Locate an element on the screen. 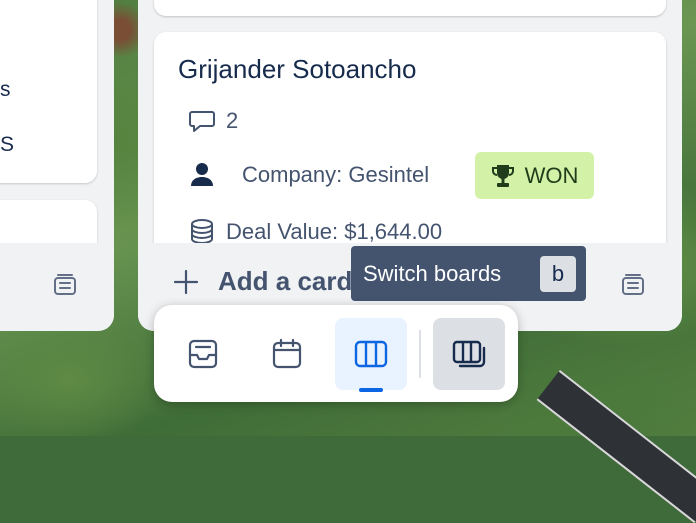 The image size is (696, 523). comment-count-row: 2 is located at coordinates (213, 121).